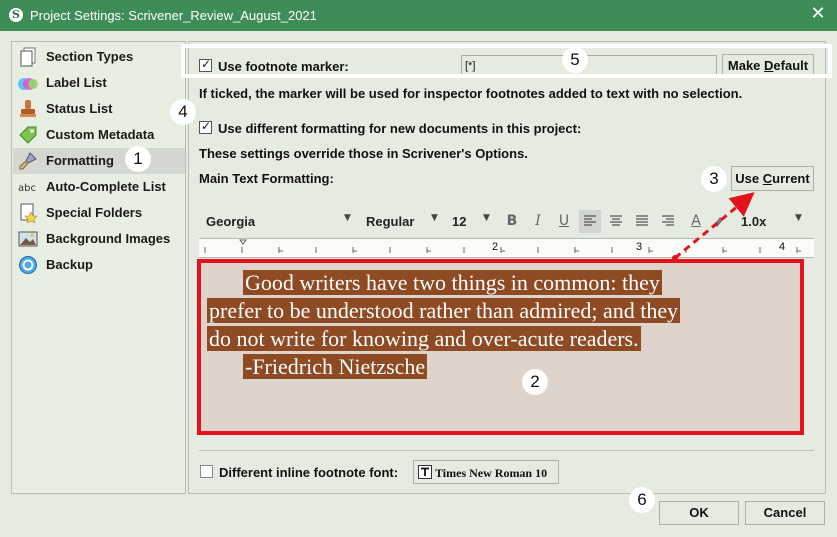 This screenshot has height=537, width=837. What do you see at coordinates (535, 382) in the screenshot?
I see `annotation-marker: 2` at bounding box center [535, 382].